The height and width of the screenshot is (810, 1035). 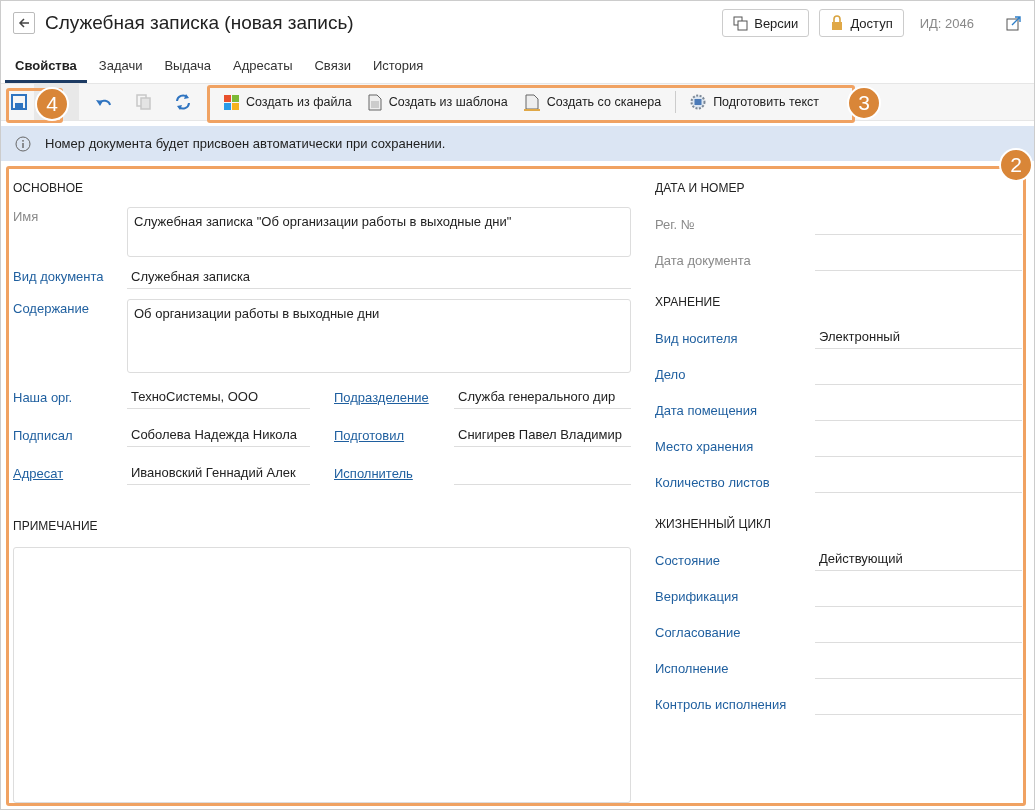 What do you see at coordinates (713, 483) in the screenshot?
I see `field-label: Количество листов` at bounding box center [713, 483].